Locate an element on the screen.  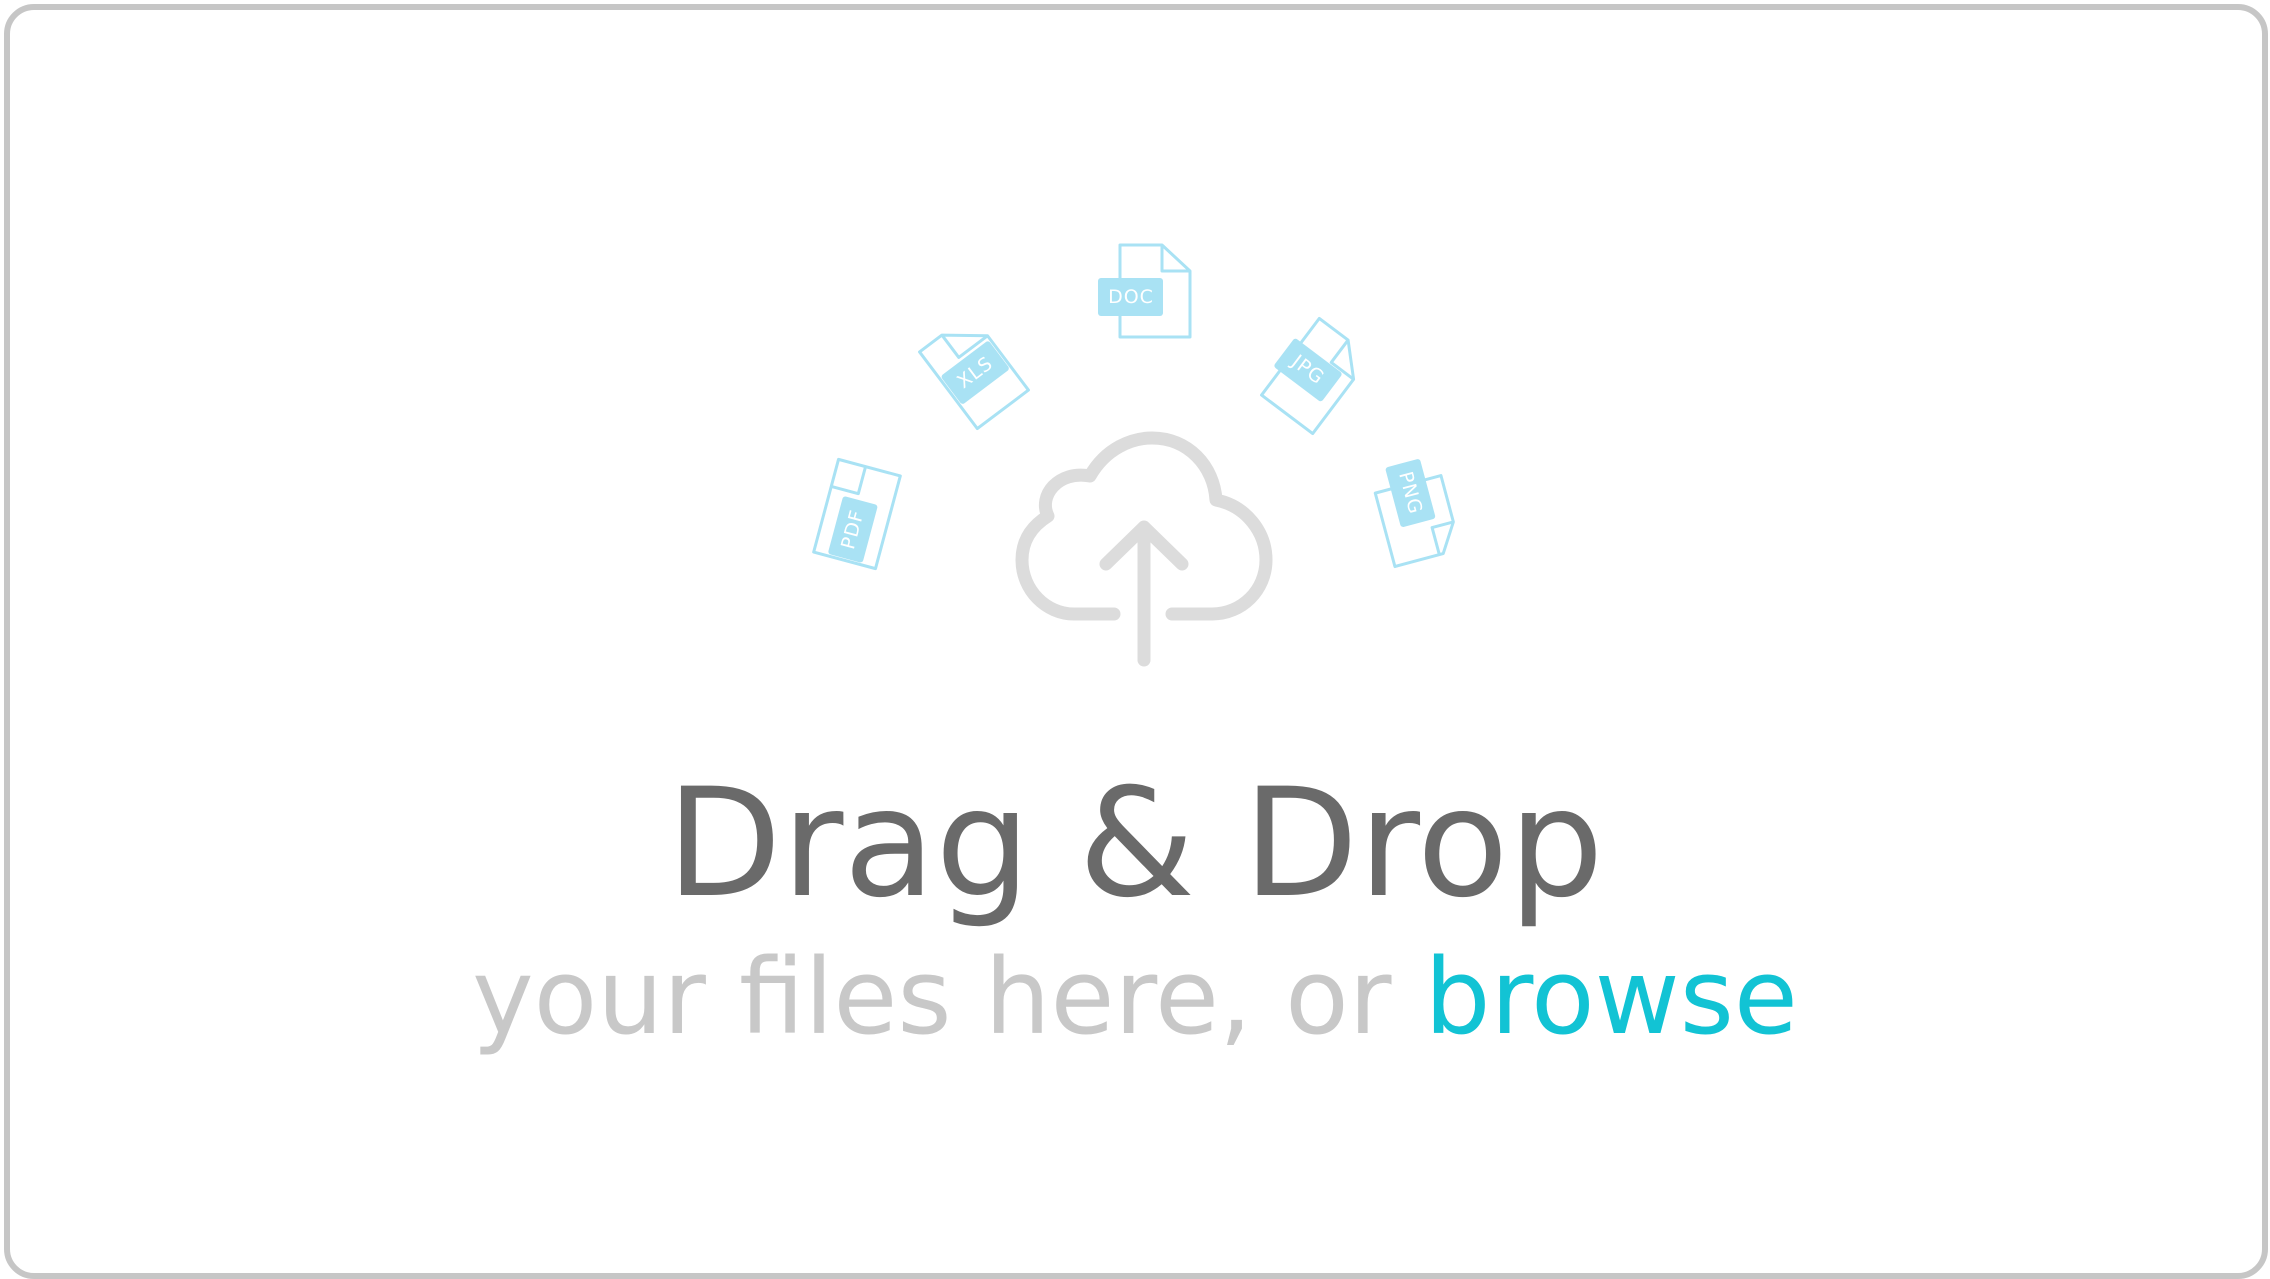
browse-link: browse is located at coordinates (1611, 997).